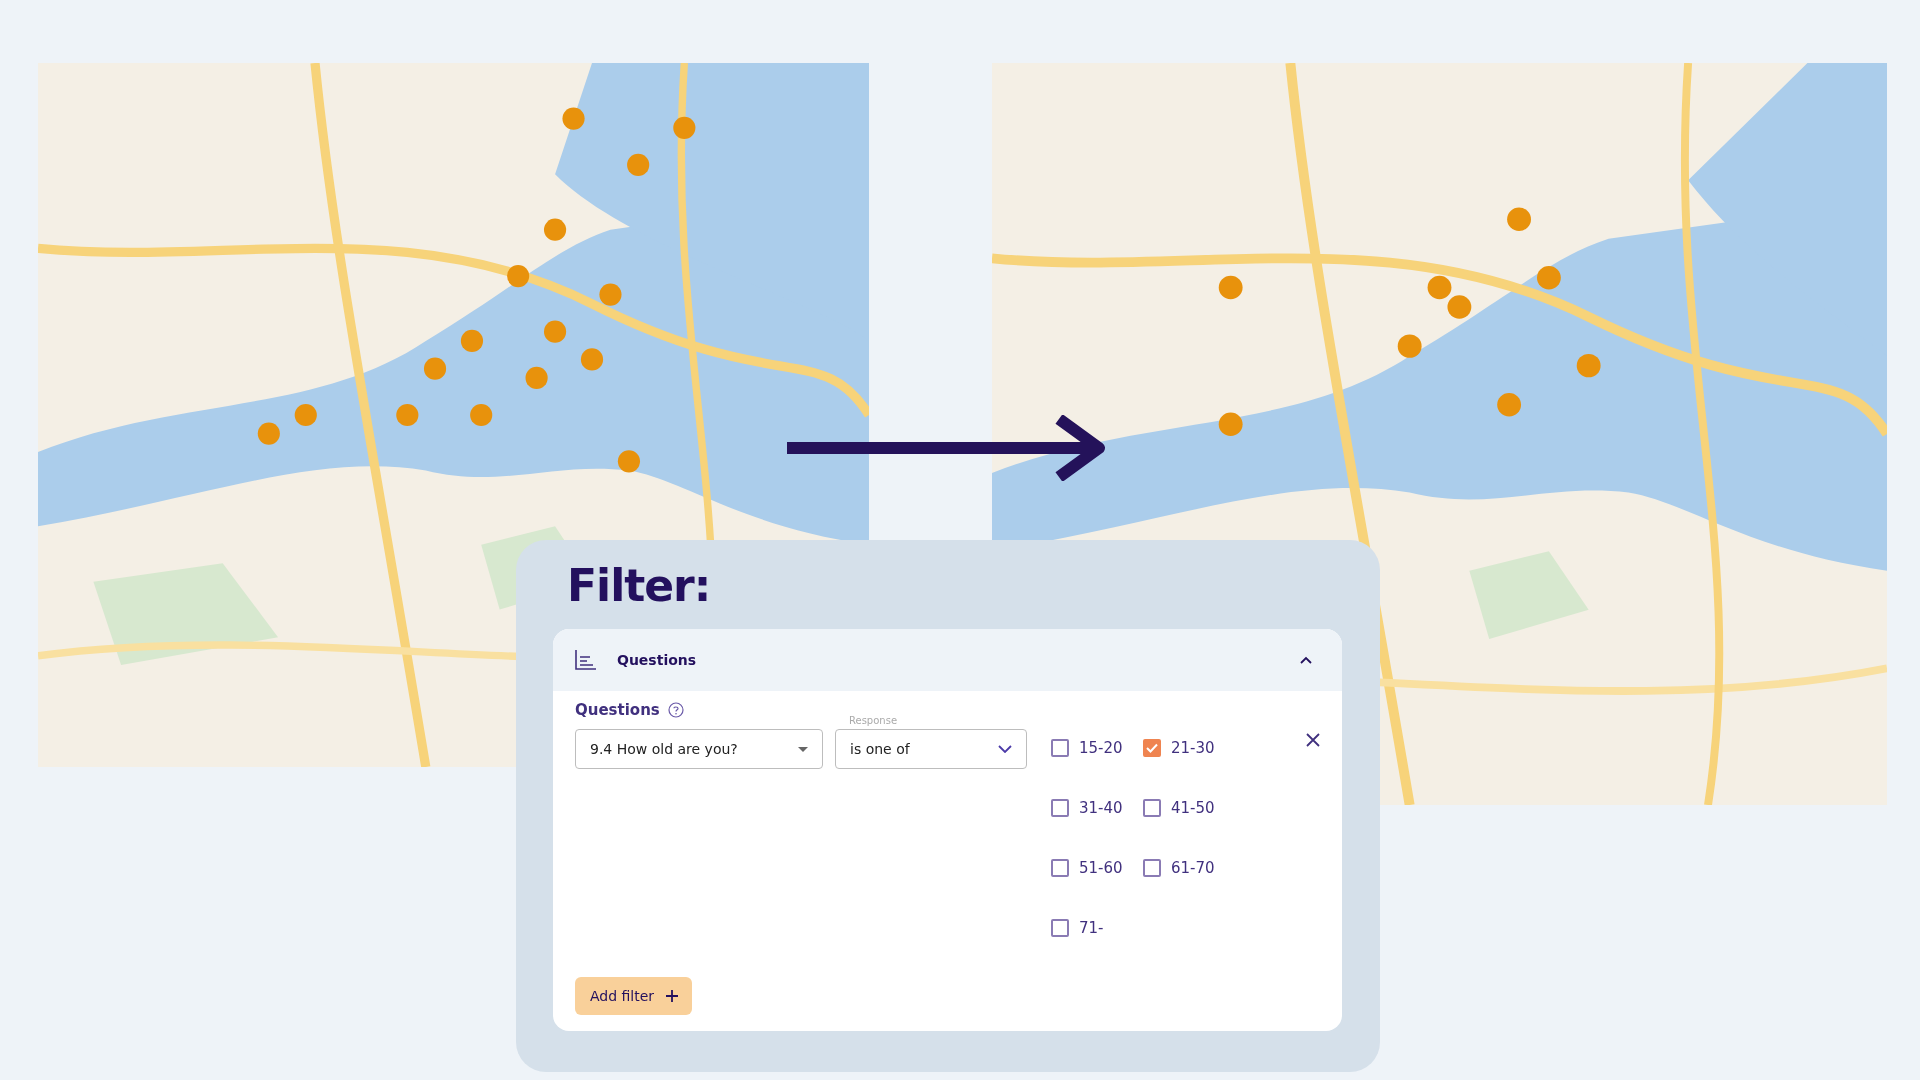  What do you see at coordinates (617, 710) in the screenshot?
I see `field-label: Questions` at bounding box center [617, 710].